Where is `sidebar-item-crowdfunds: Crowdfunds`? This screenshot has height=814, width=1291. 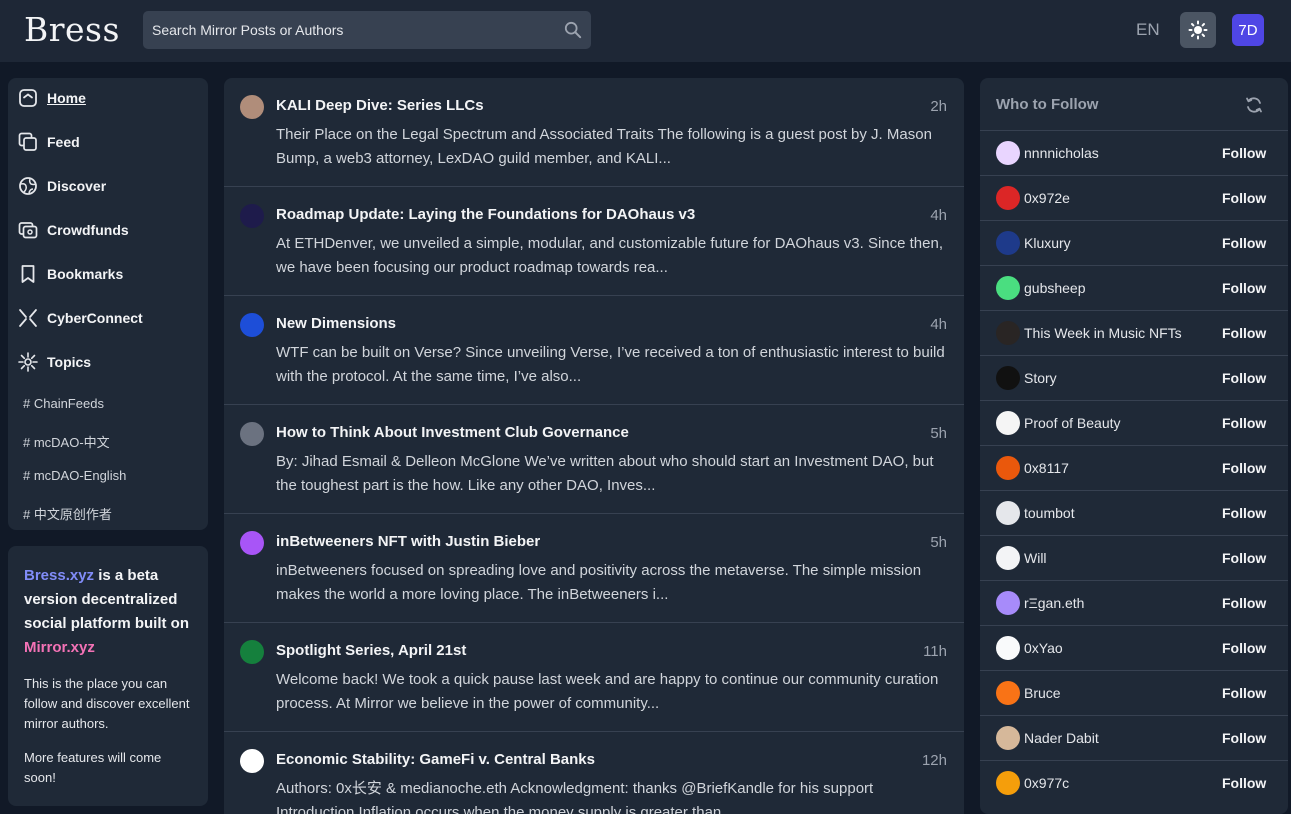
sidebar-item-crowdfunds: Crowdfunds is located at coordinates (73, 230).